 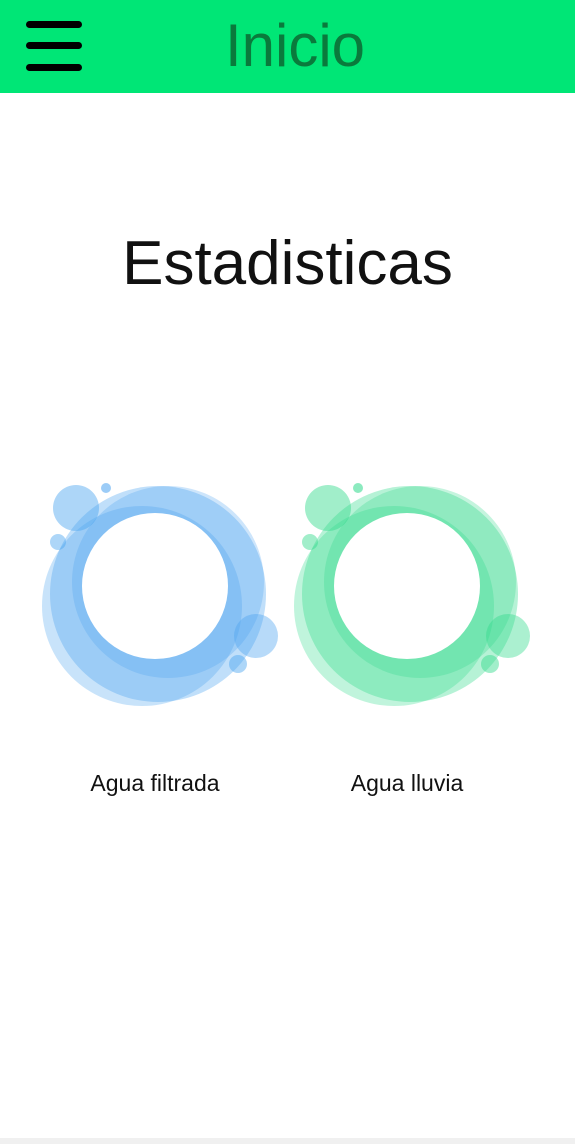 What do you see at coordinates (287, 1141) in the screenshot?
I see `bottom-divider` at bounding box center [287, 1141].